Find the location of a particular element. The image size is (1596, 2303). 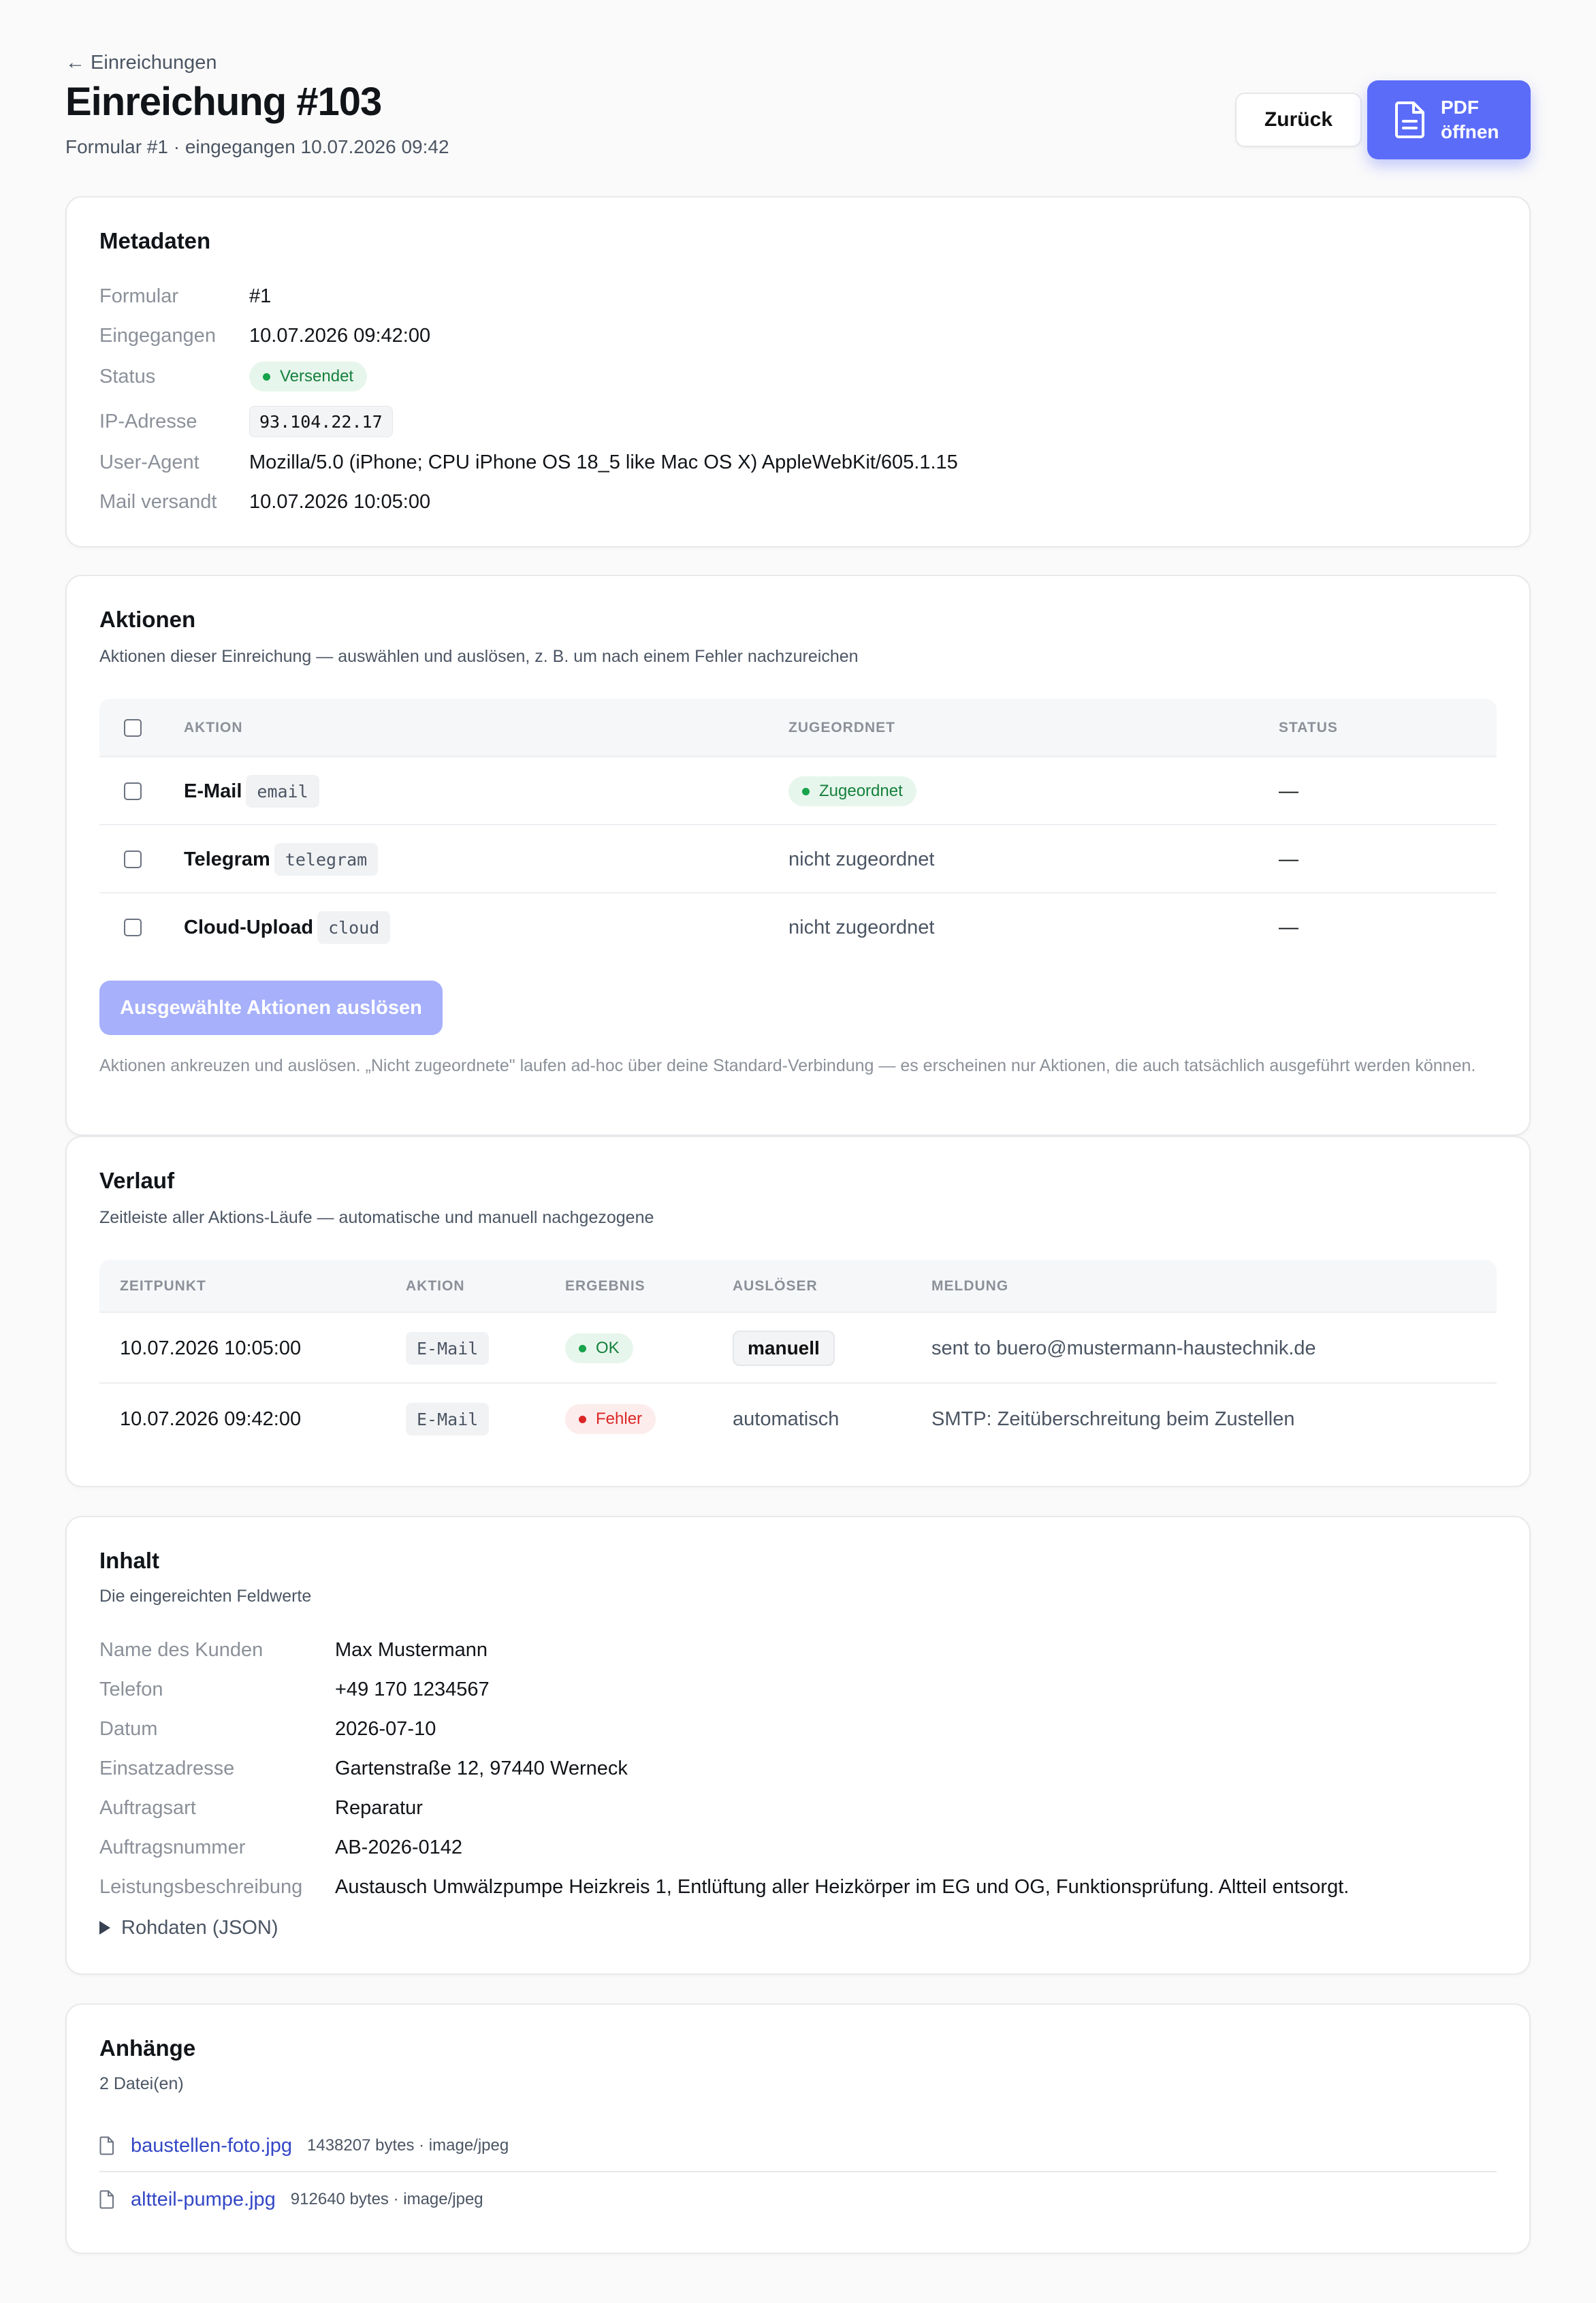

content-subtitle: Die eingereichten Feldwerte is located at coordinates (205, 1596).